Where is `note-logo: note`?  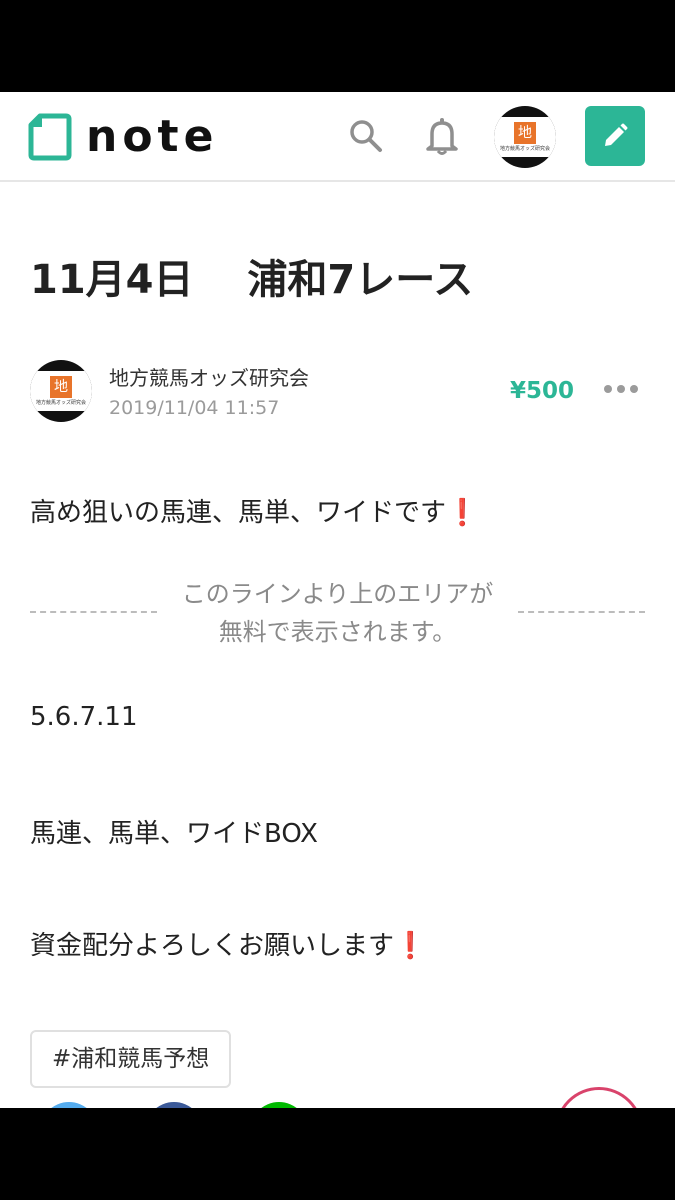 note-logo: note is located at coordinates (123, 137).